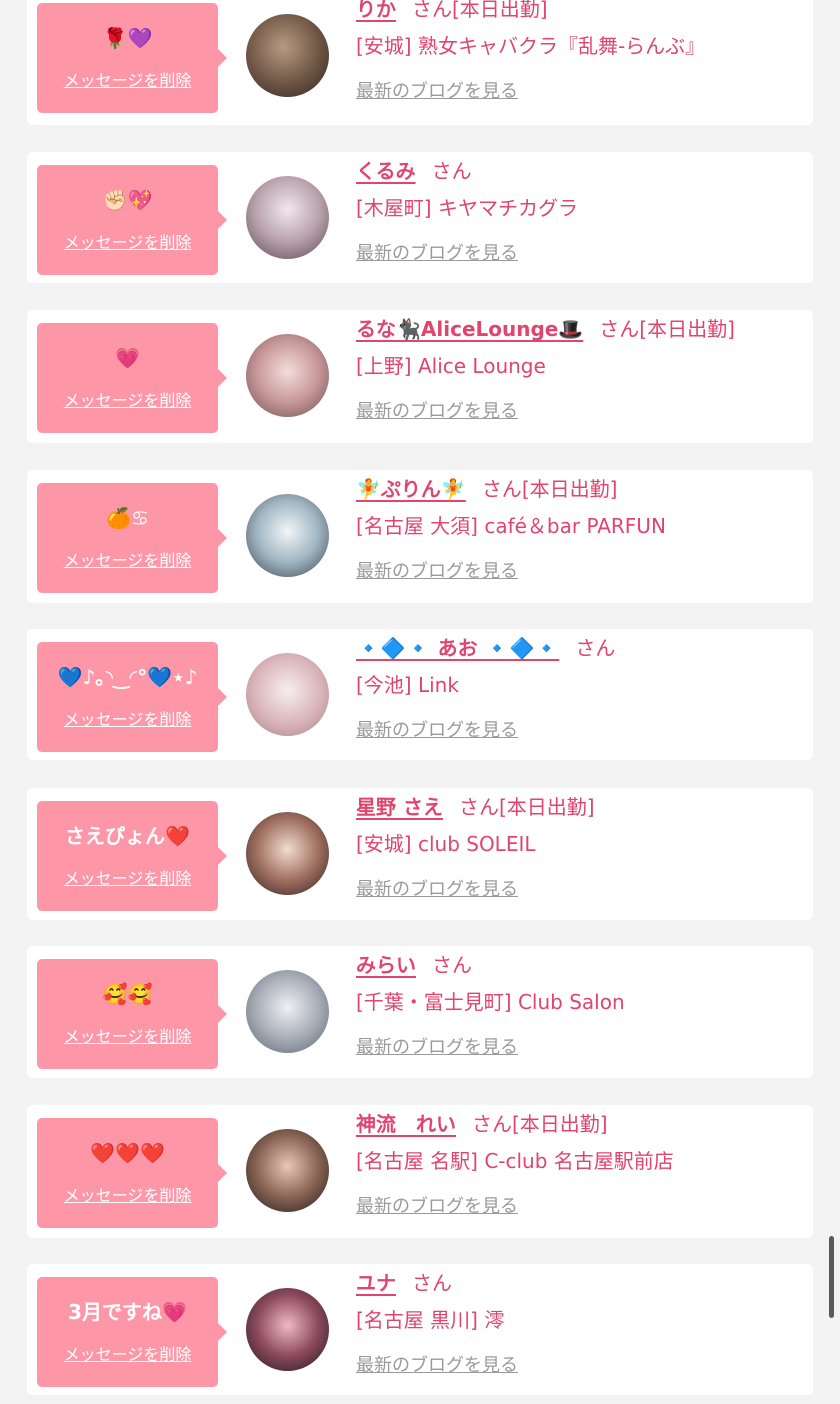  I want to click on name-line: 🧚ぷりん🧚 さん[本日出勤], so click(486, 489).